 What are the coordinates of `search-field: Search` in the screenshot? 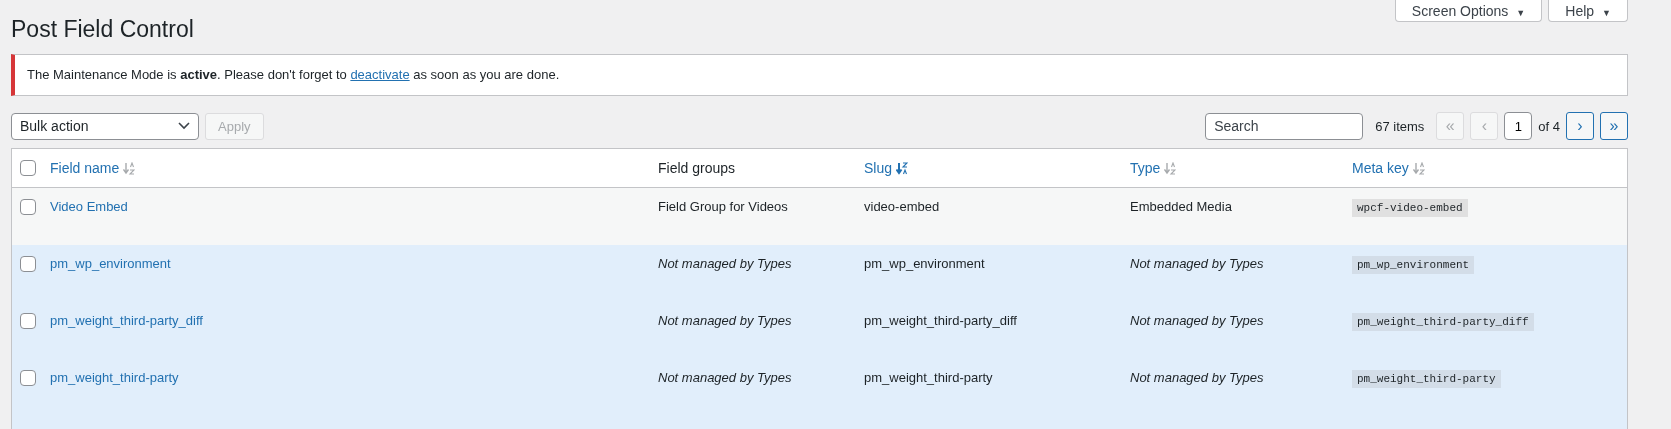 It's located at (1284, 126).